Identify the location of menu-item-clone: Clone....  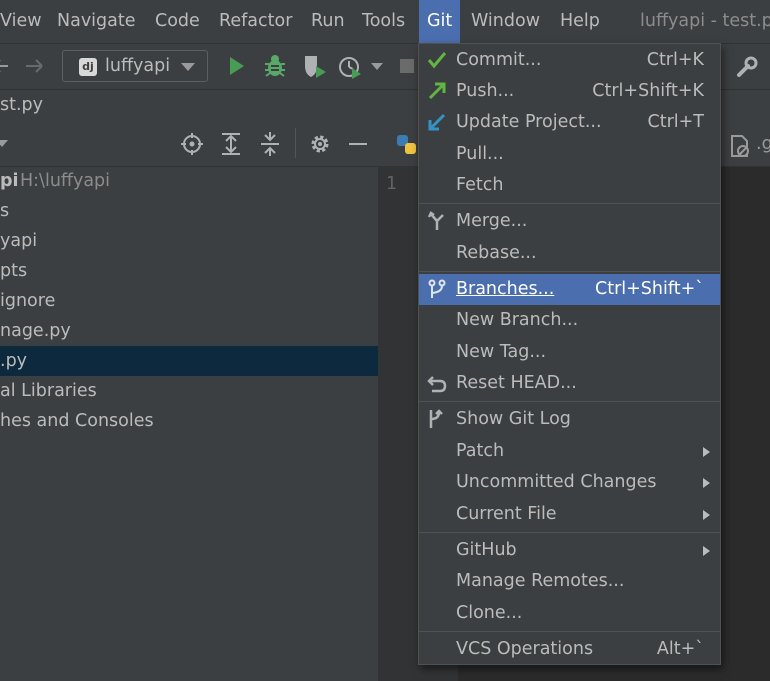
(569, 613).